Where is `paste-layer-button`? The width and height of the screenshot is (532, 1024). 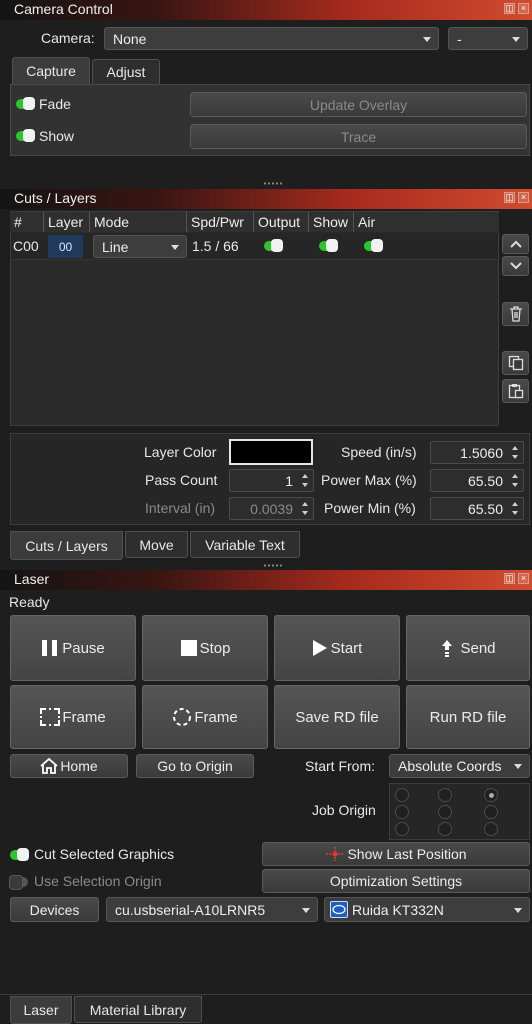
paste-layer-button is located at coordinates (515, 391).